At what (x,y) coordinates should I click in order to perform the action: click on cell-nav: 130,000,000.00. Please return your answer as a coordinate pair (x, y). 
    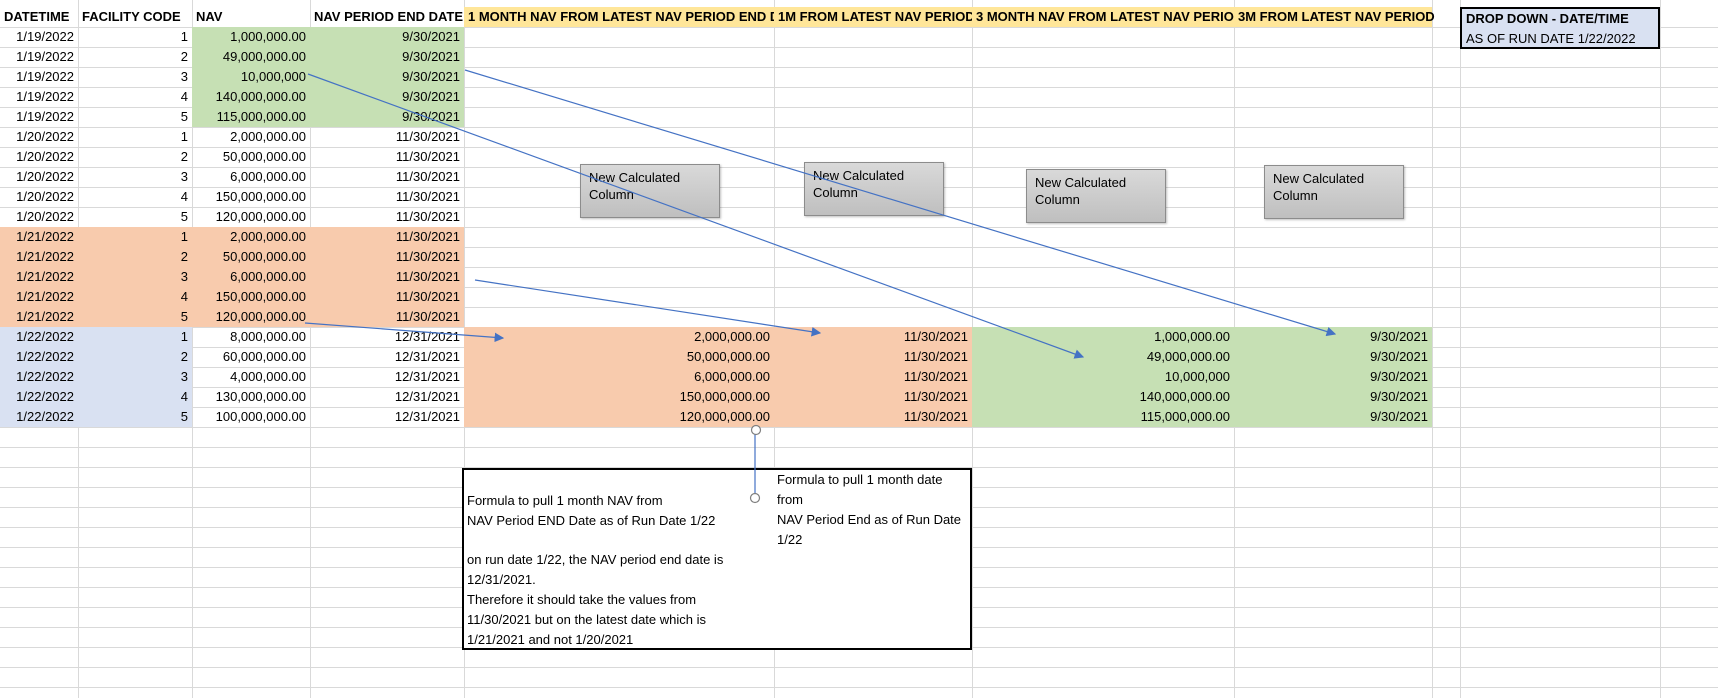
    Looking at the image, I should click on (251, 397).